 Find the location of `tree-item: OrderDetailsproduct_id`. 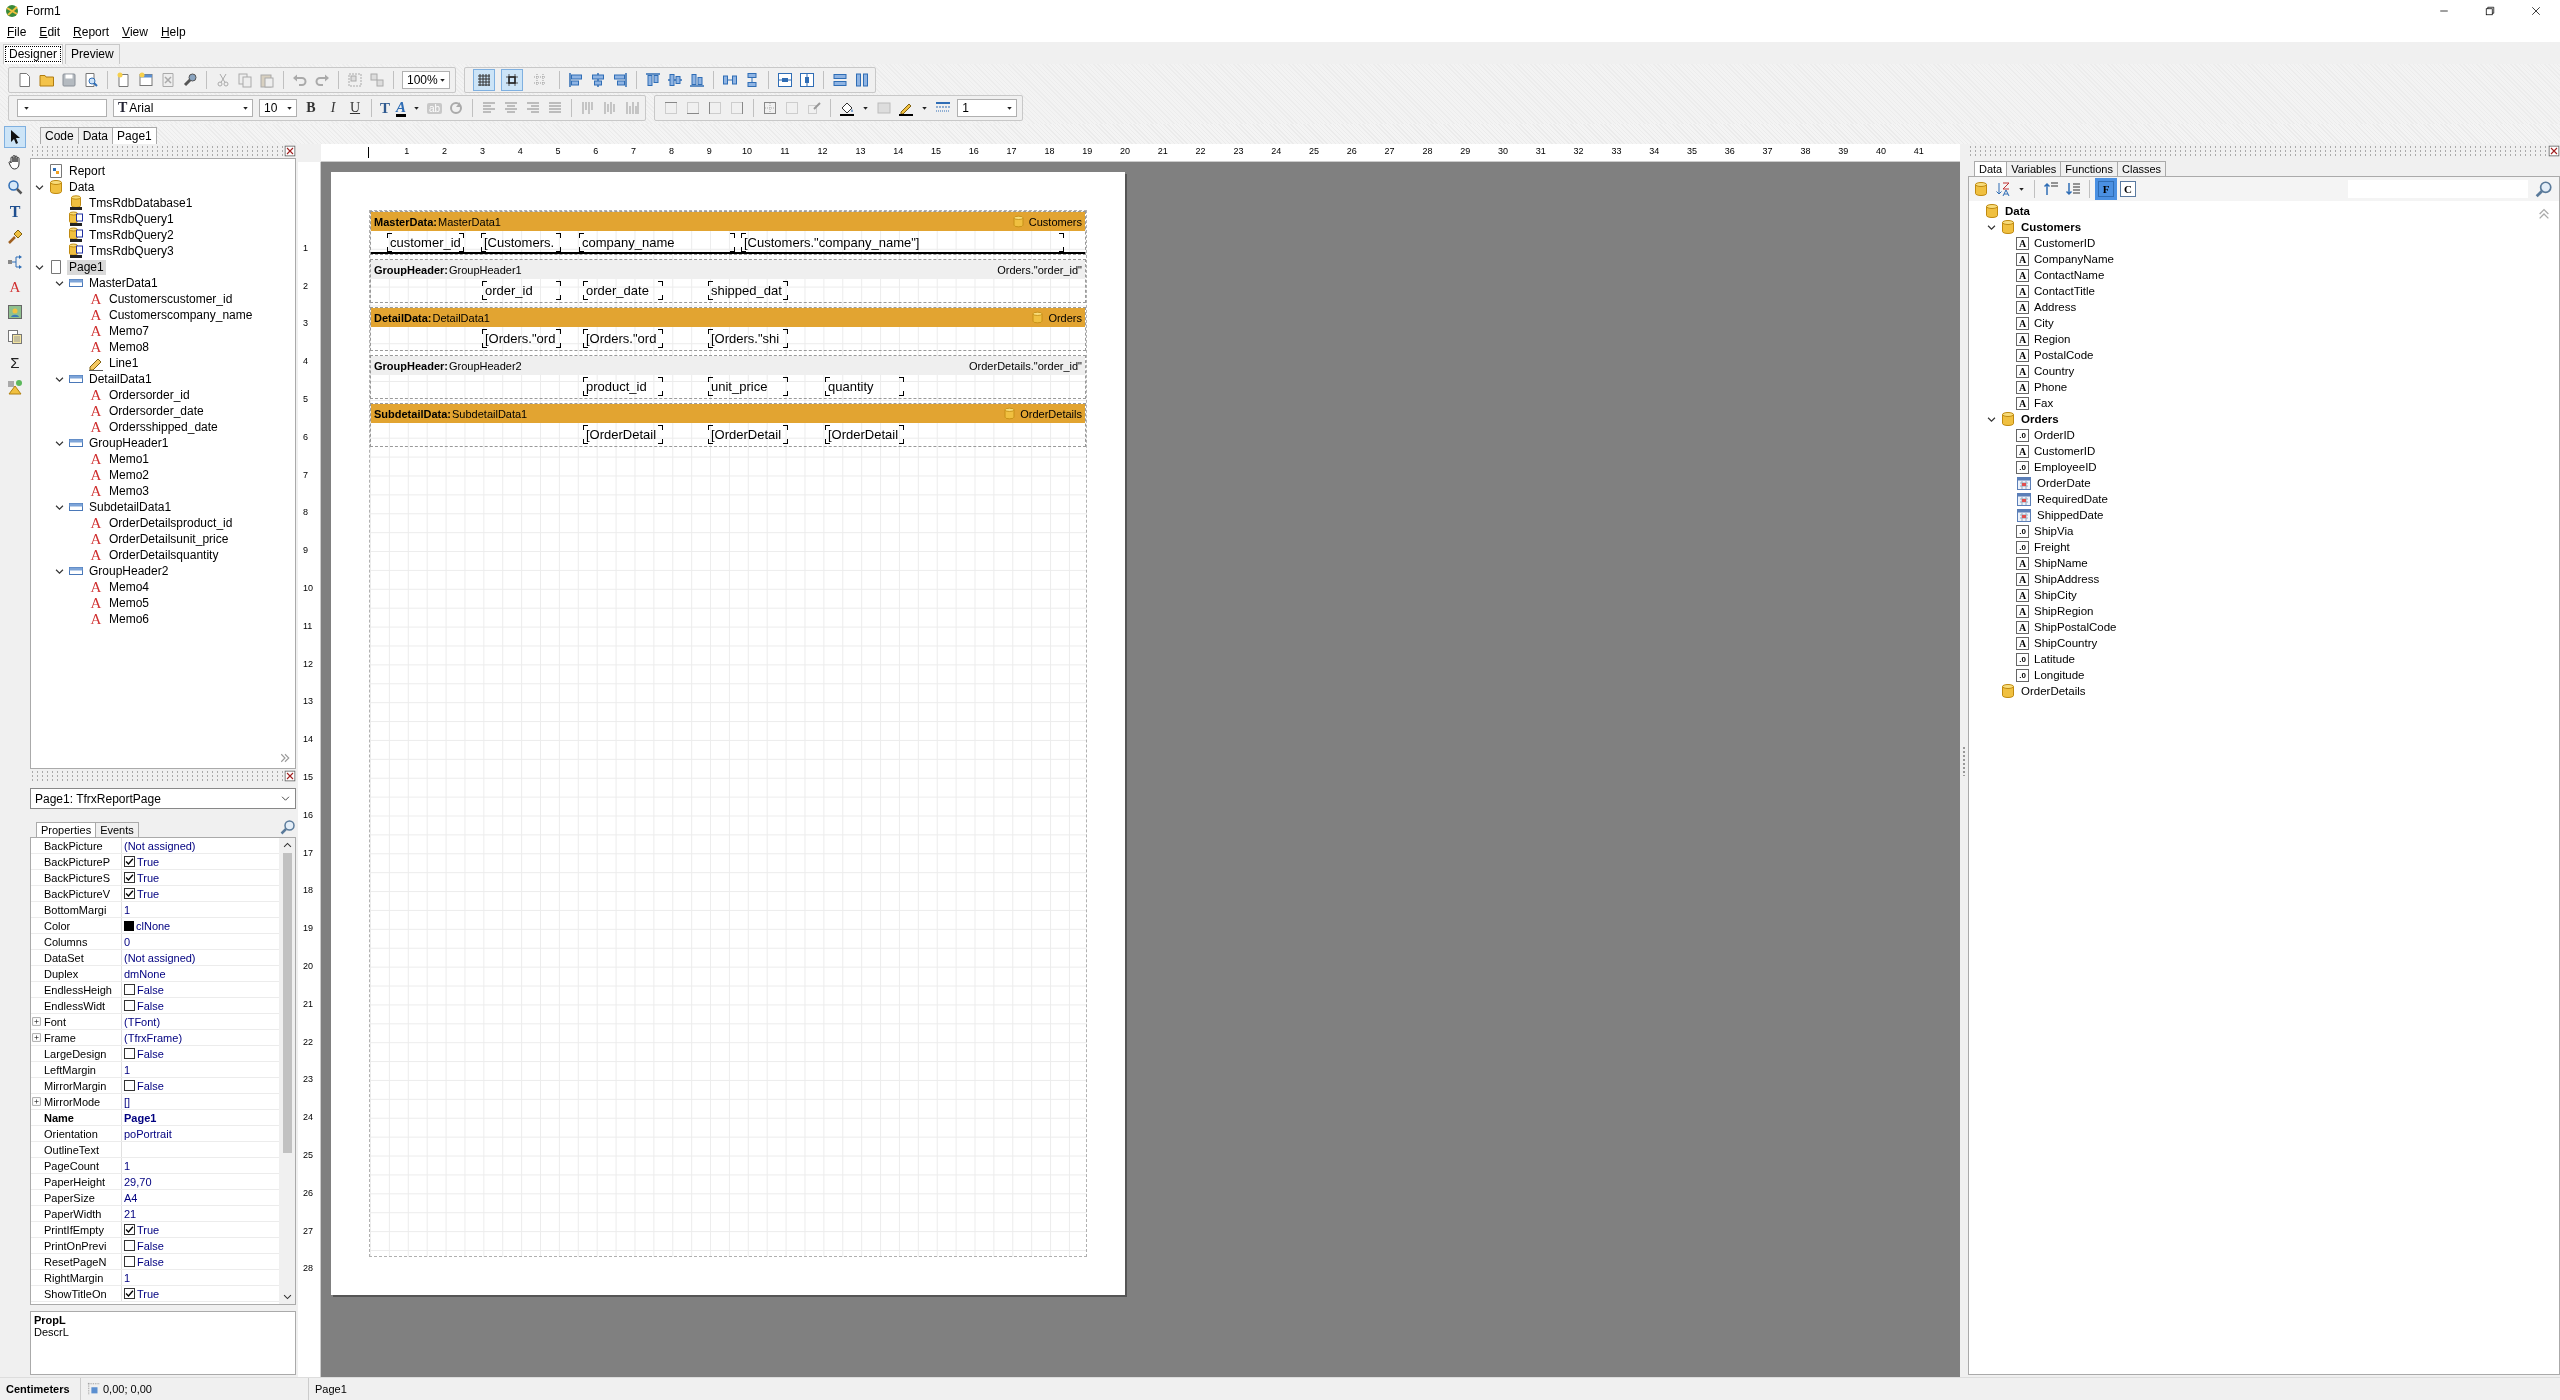

tree-item: OrderDetailsproduct_id is located at coordinates (171, 523).